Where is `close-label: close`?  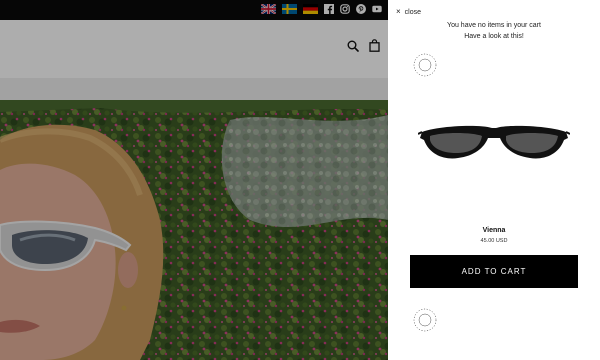
close-label: close is located at coordinates (413, 12).